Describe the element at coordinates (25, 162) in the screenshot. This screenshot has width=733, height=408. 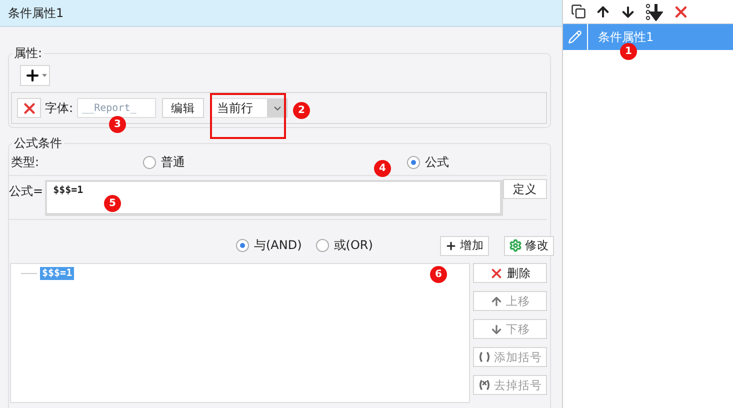
I see `type-label: 类型:` at that location.